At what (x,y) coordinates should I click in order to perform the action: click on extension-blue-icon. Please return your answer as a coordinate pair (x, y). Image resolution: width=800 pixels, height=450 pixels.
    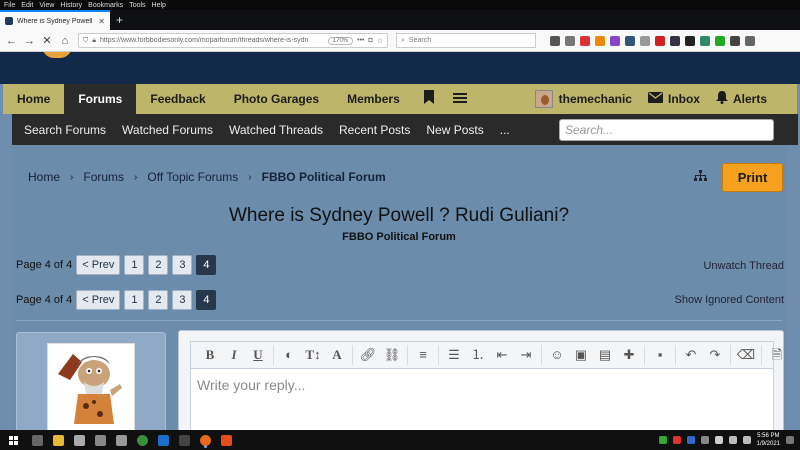
    Looking at the image, I should click on (630, 40).